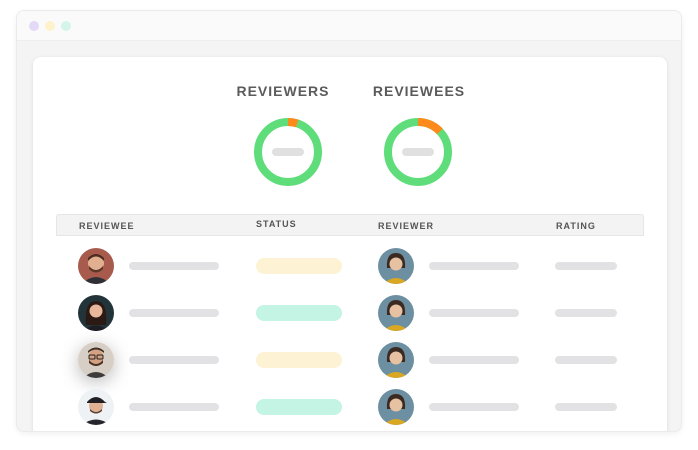  Describe the element at coordinates (96, 360) in the screenshot. I see `man-glasses-avatar` at that location.